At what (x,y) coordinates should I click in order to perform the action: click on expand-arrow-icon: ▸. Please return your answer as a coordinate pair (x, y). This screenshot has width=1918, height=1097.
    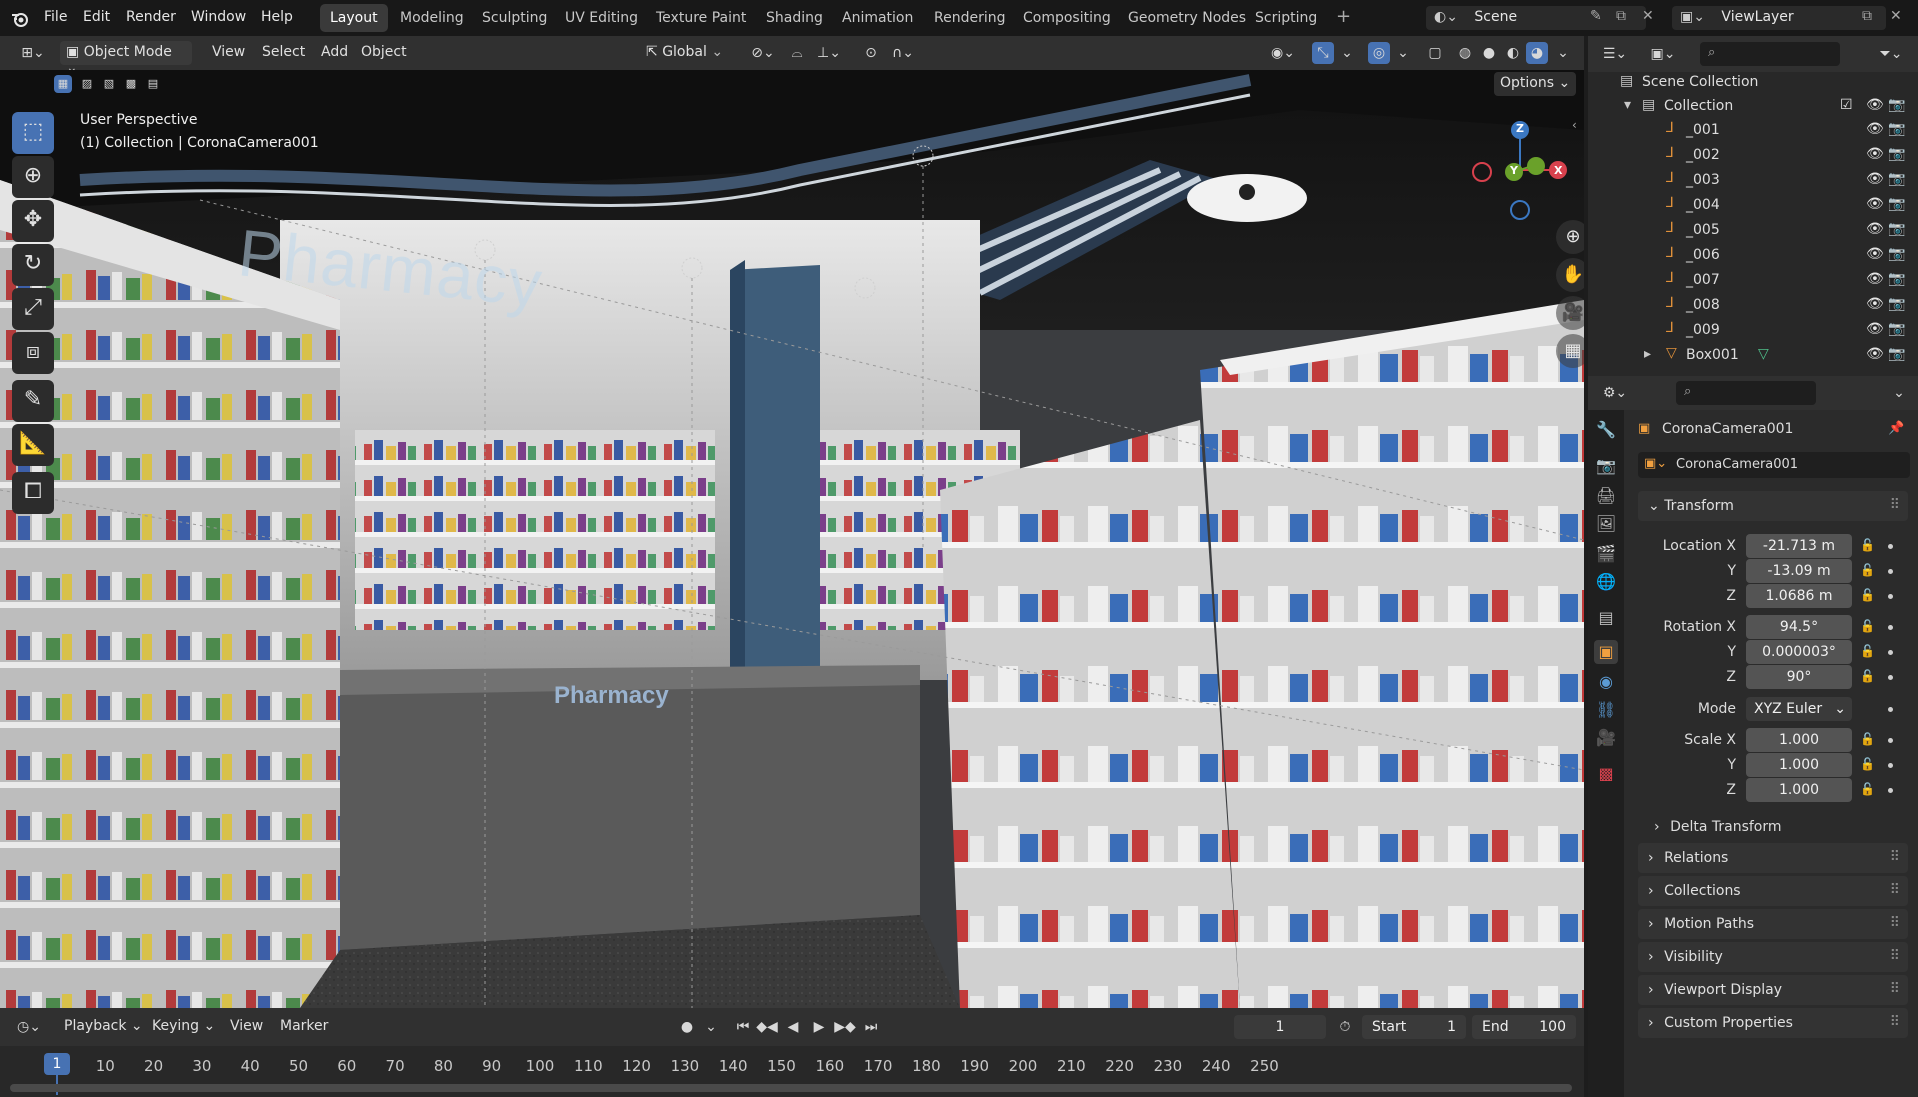
    Looking at the image, I should click on (1647, 354).